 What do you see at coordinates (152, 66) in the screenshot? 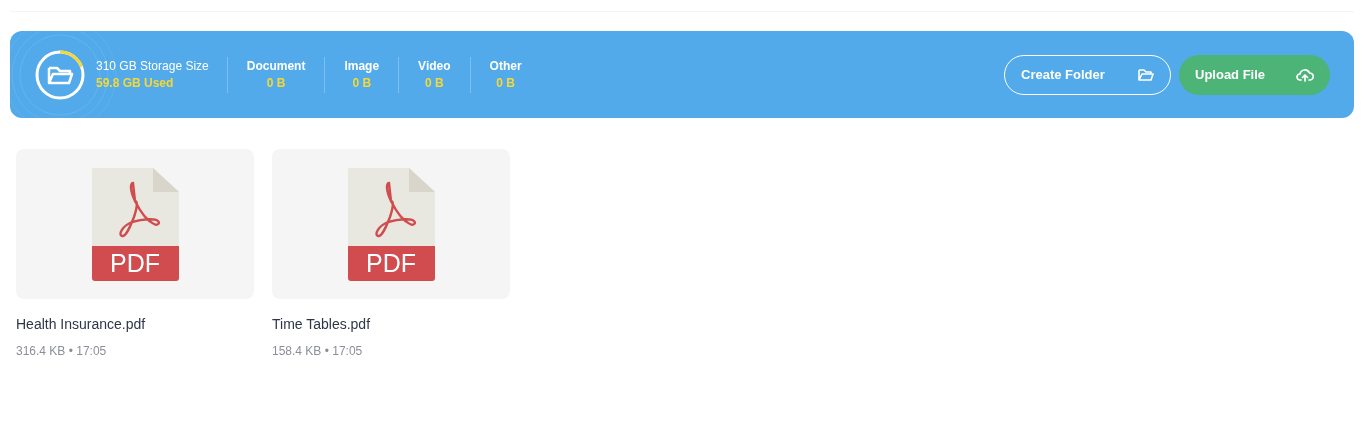
I see `storage-size: 310 GB Storage Size` at bounding box center [152, 66].